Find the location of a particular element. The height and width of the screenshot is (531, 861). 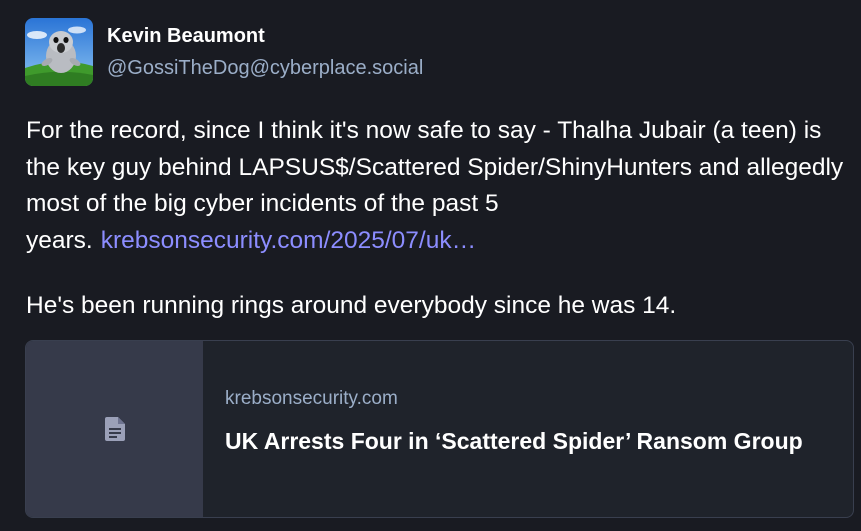

document-icon is located at coordinates (114, 429).